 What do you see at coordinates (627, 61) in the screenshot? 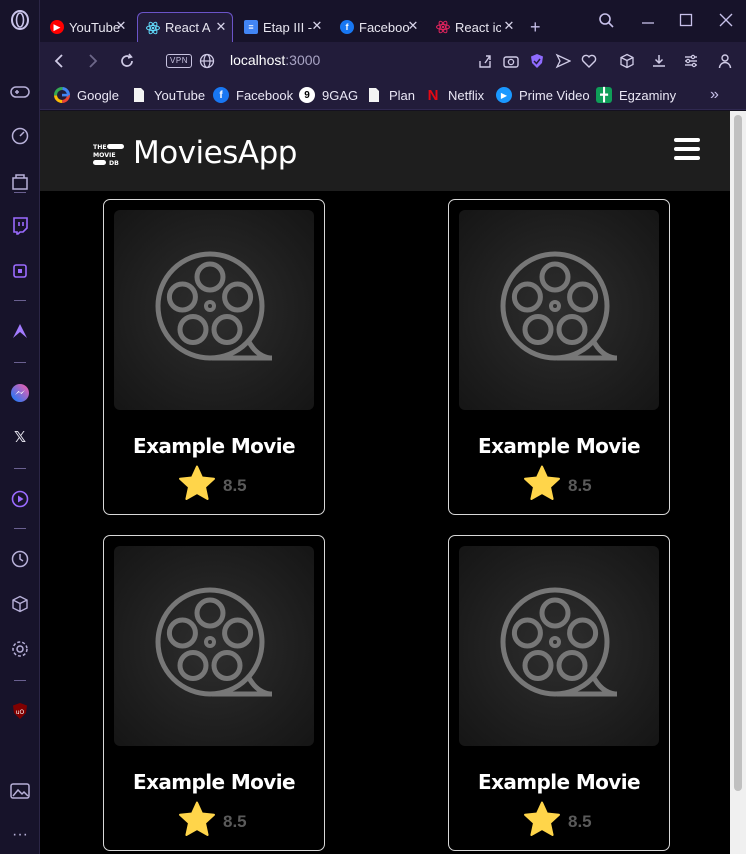
I see `extensions-cube-icon` at bounding box center [627, 61].